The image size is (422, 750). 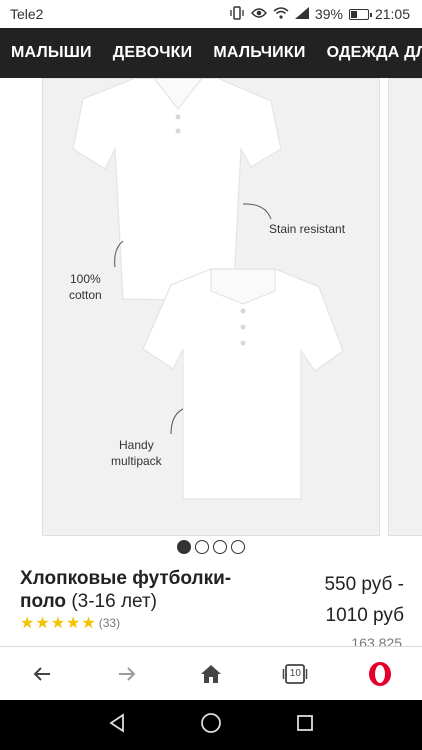 I want to click on opera-logo-icon, so click(x=379, y=673).